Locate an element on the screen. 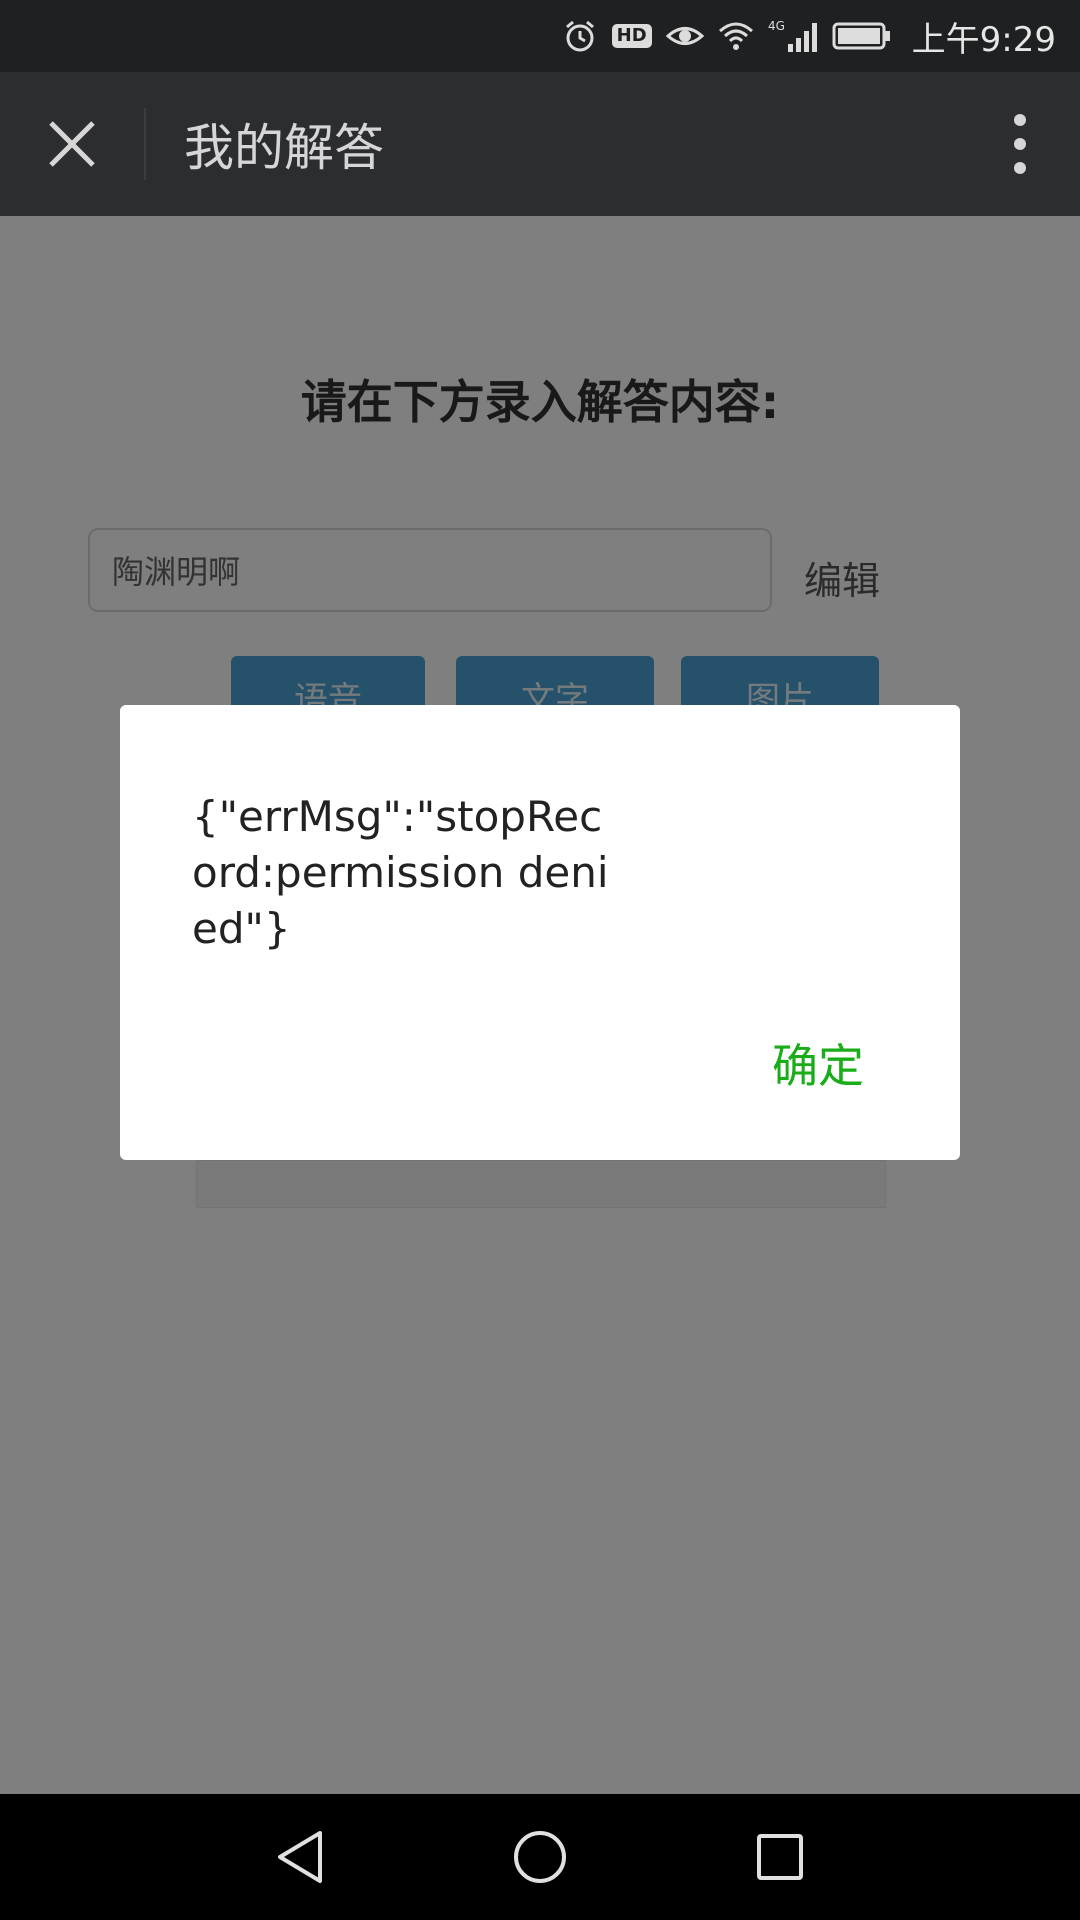 Image resolution: width=1080 pixels, height=1920 pixels. recent-apps-button is located at coordinates (780, 1857).